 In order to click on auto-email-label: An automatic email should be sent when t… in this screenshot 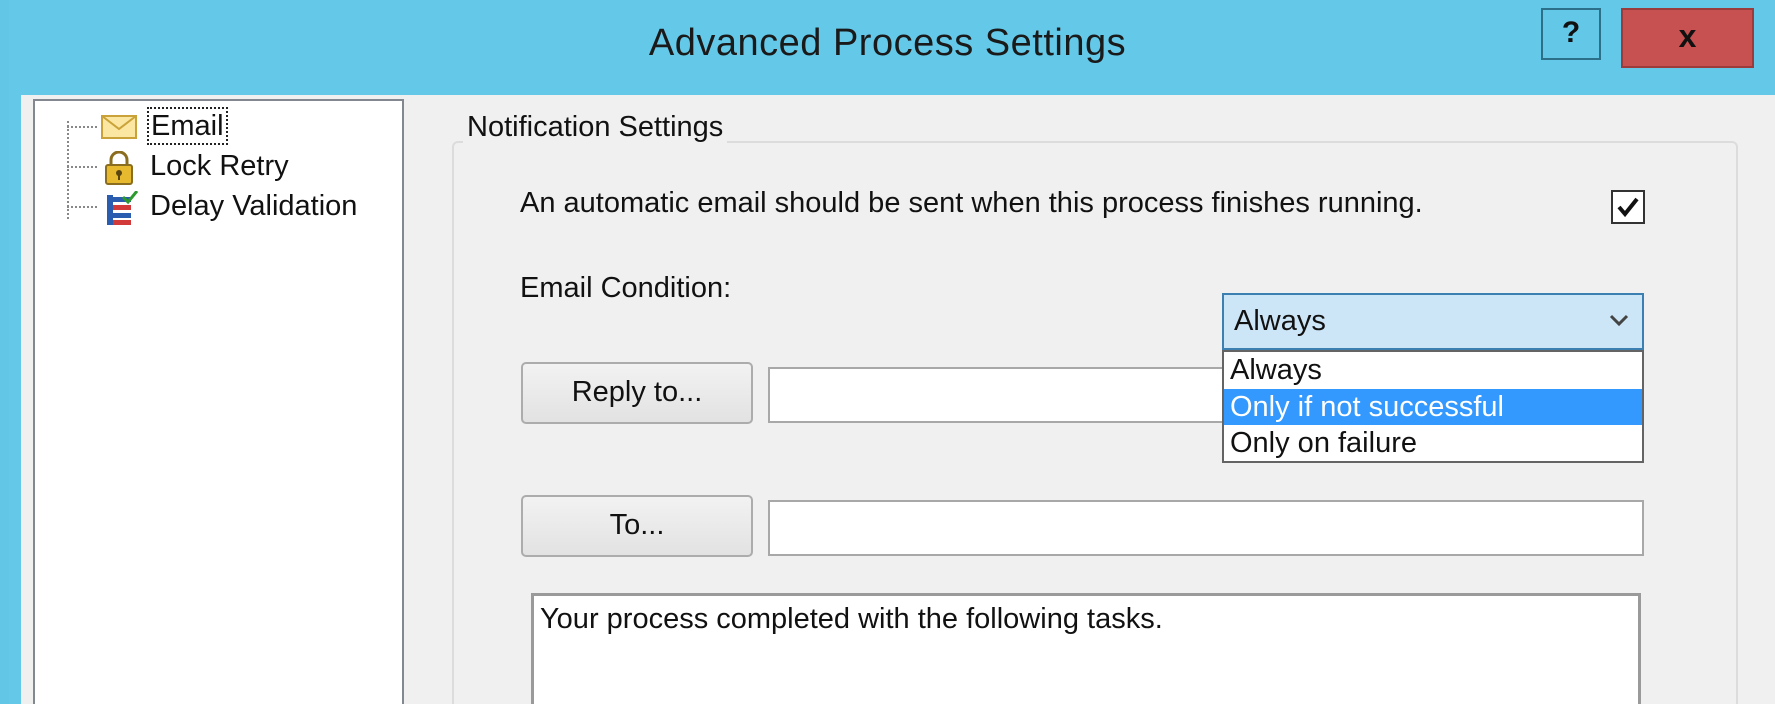, I will do `click(971, 203)`.